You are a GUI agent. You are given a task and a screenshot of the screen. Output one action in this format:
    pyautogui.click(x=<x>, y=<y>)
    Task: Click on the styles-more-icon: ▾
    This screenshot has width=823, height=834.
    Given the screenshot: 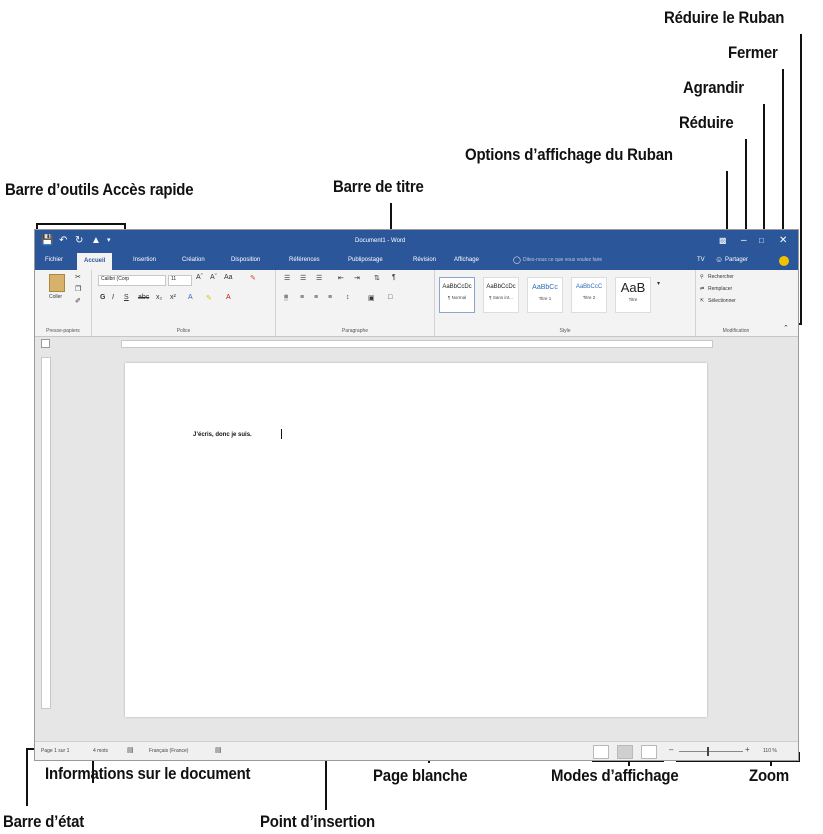 What is the action you would take?
    pyautogui.click(x=658, y=283)
    